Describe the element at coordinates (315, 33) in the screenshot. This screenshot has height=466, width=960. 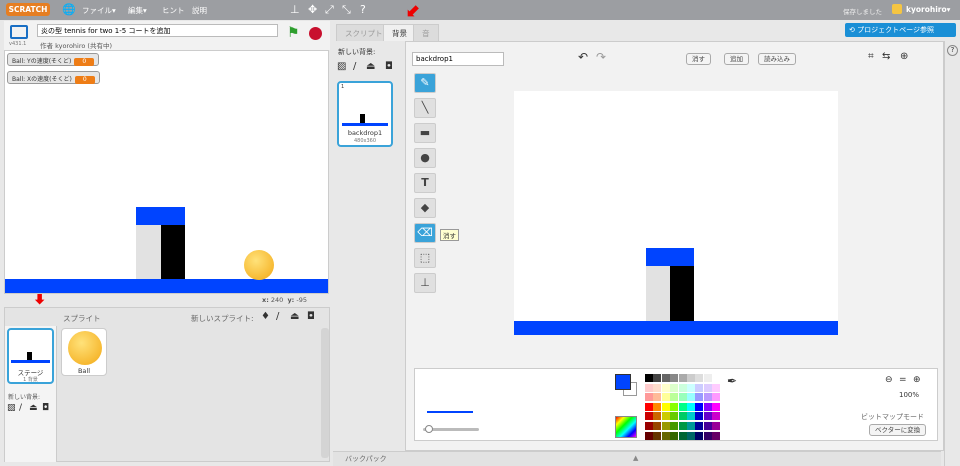
I see `stop-icon` at that location.